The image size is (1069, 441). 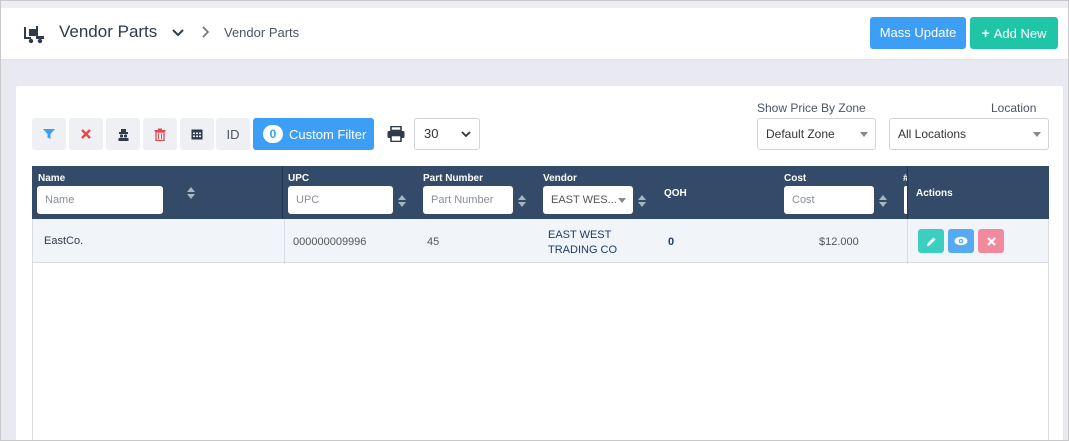 What do you see at coordinates (340, 200) in the screenshot?
I see `upc-filter-input: UPC` at bounding box center [340, 200].